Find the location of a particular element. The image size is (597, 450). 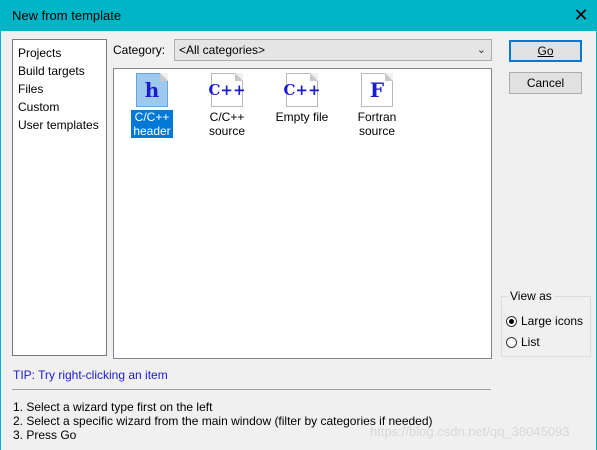

template-label: Empty file is located at coordinates (302, 117).